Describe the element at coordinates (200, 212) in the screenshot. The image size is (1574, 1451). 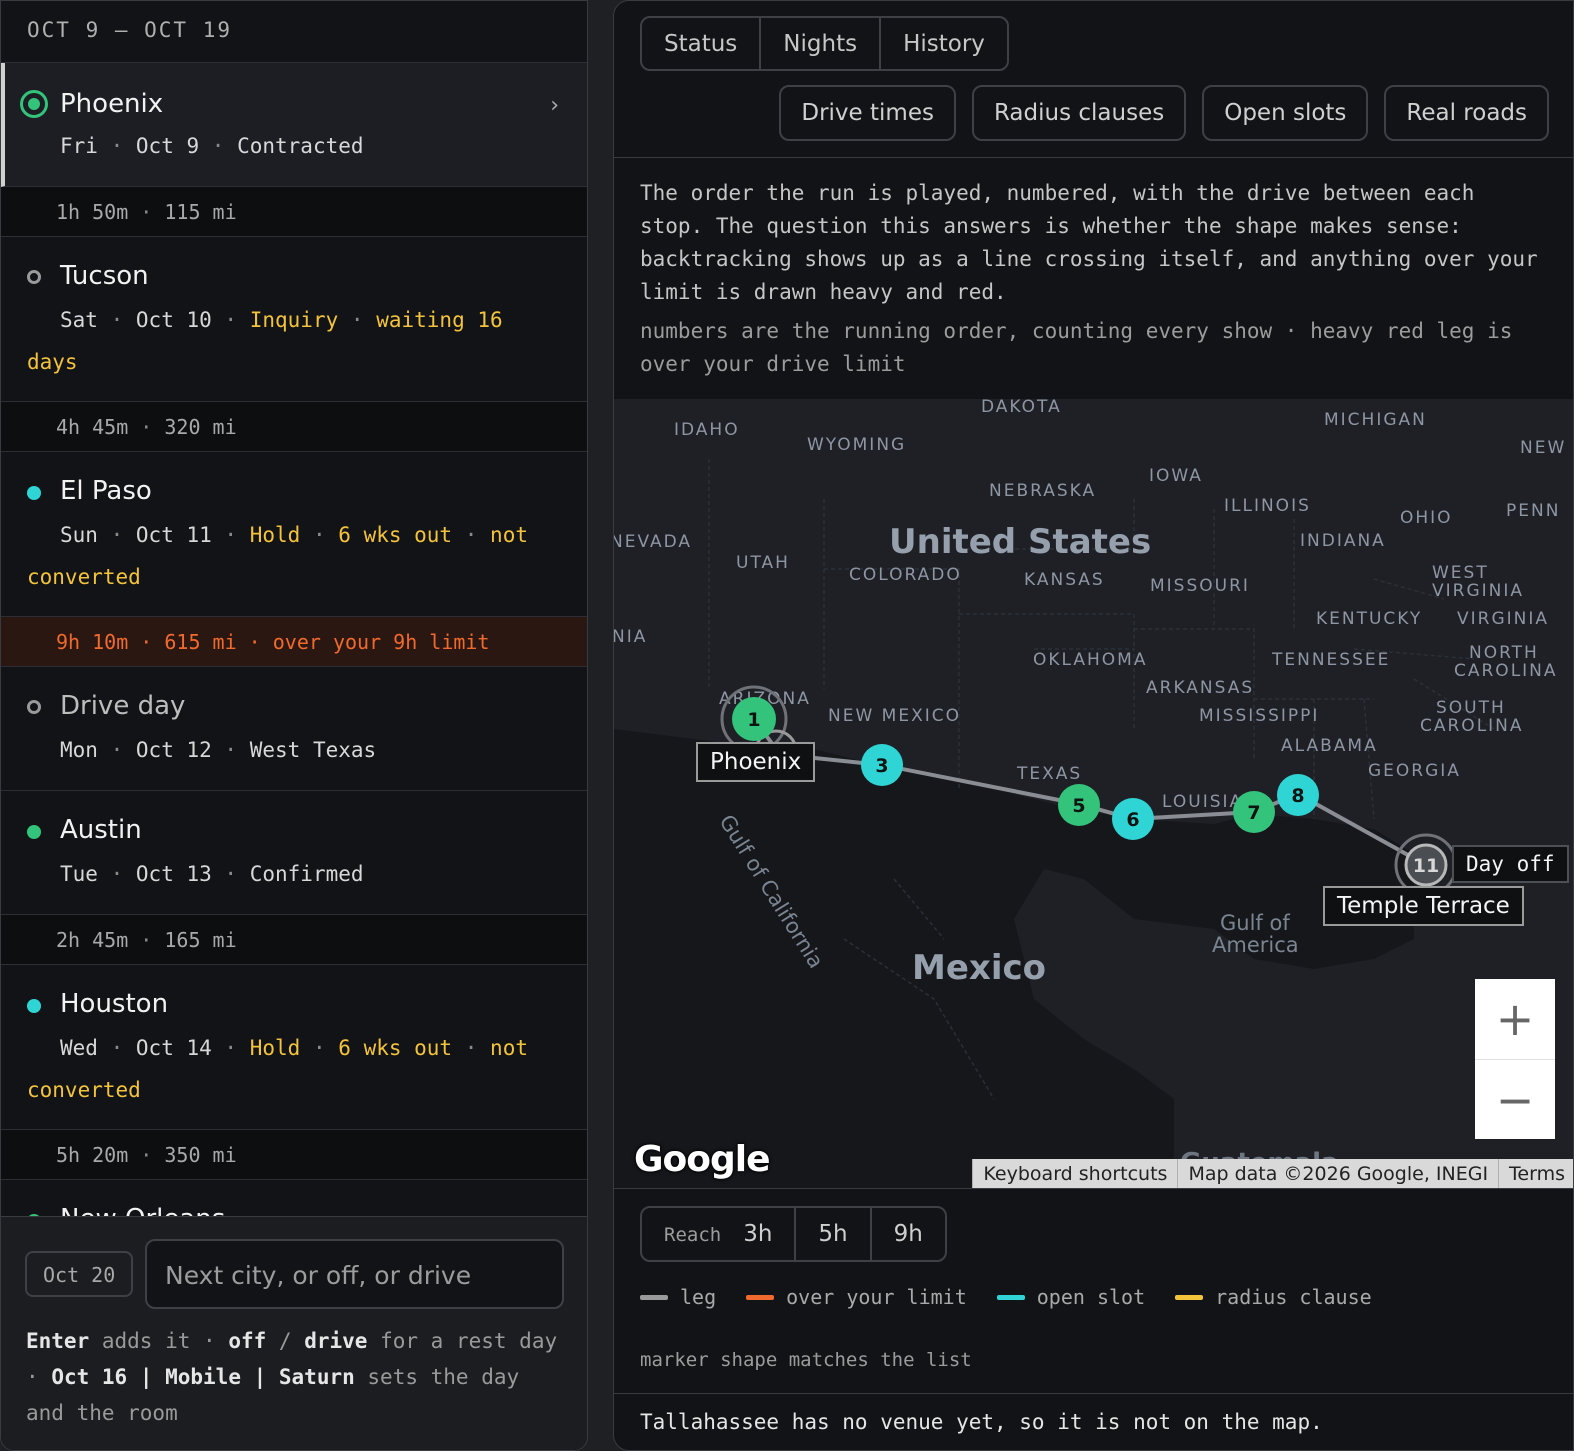
I see `leg-distance: 115 mi` at that location.